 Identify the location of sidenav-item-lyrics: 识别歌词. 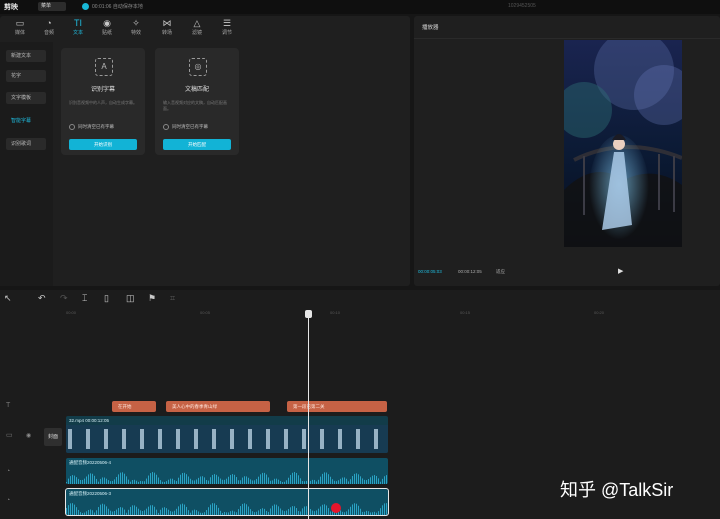
(26, 144).